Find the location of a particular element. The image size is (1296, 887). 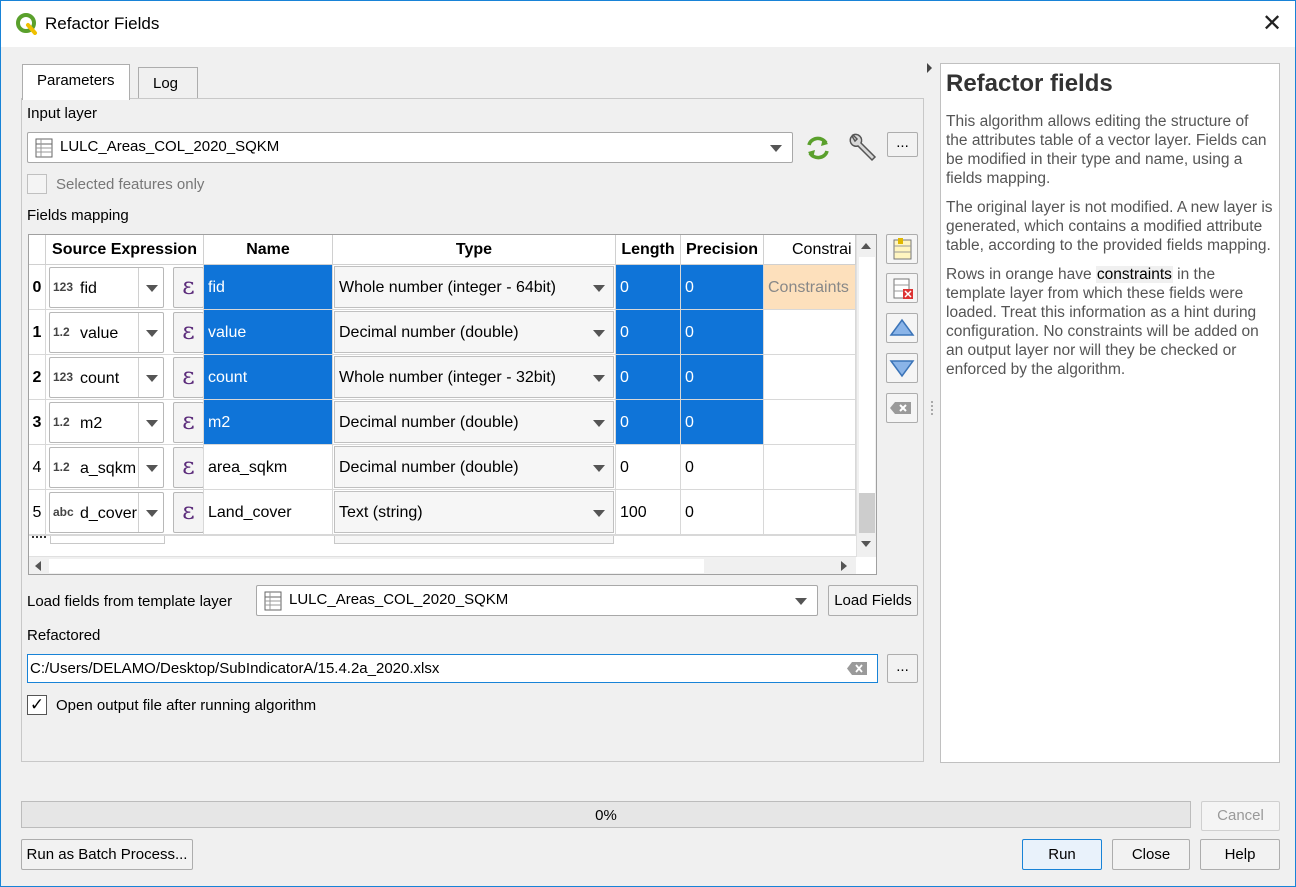

type-combo: Whole number (integer - 32bit) is located at coordinates (474, 377).